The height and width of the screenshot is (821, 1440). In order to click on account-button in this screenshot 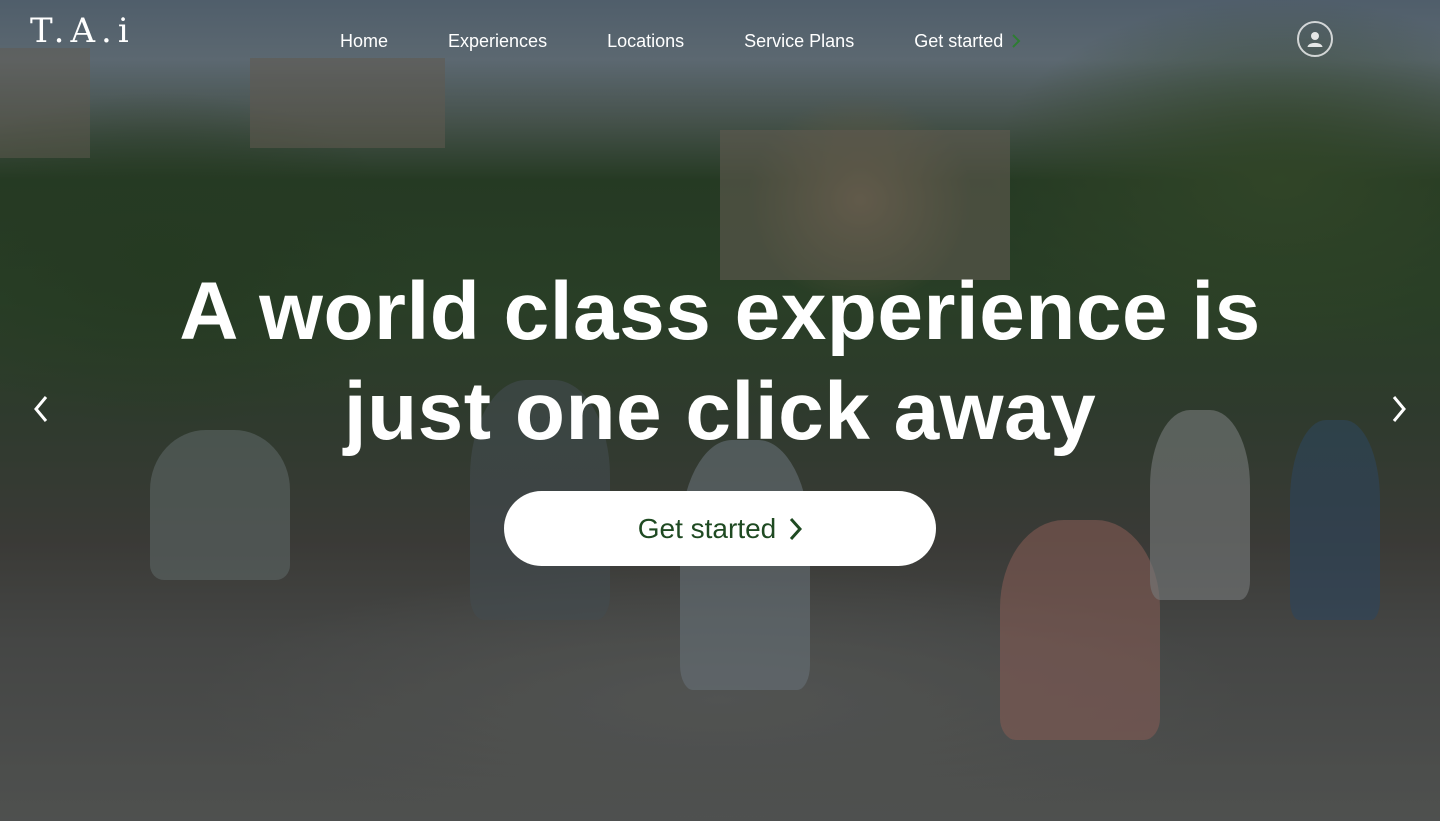, I will do `click(1315, 39)`.